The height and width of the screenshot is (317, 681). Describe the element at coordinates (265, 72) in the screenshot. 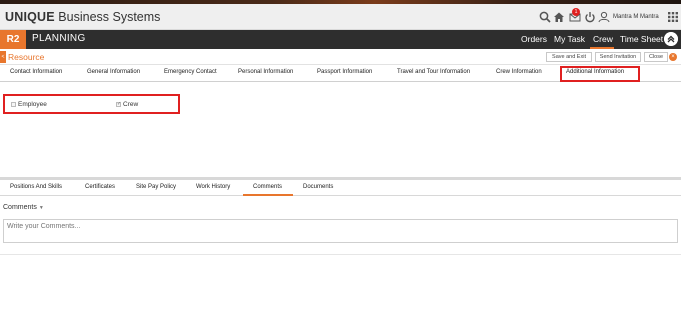

I see `tab-personal-information: Personal Information` at that location.